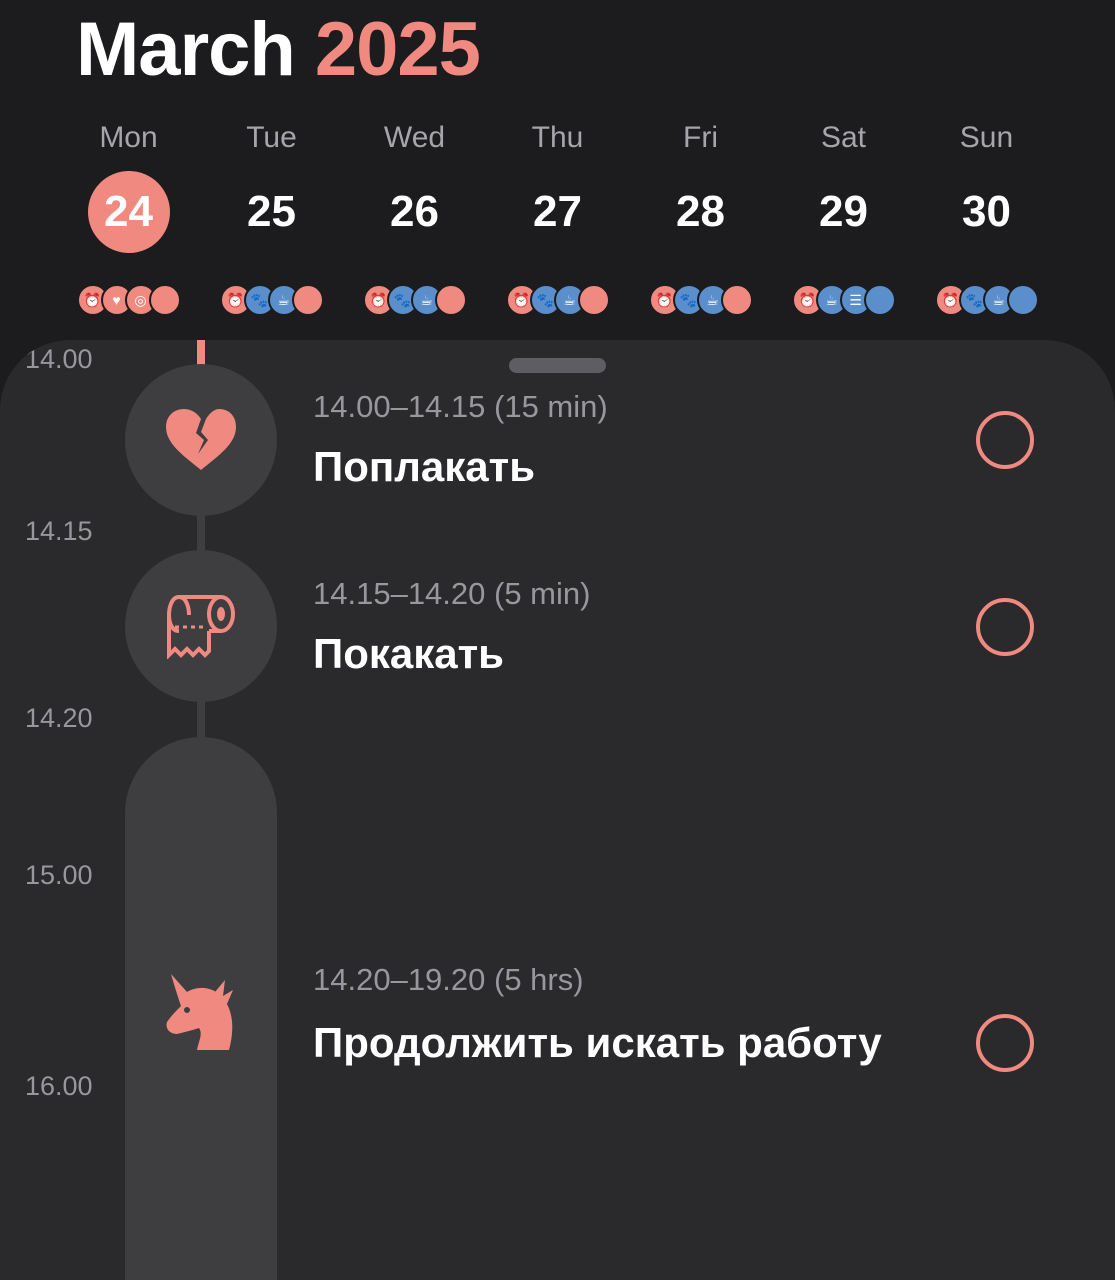  I want to click on task-title: Поплакать, so click(424, 467).